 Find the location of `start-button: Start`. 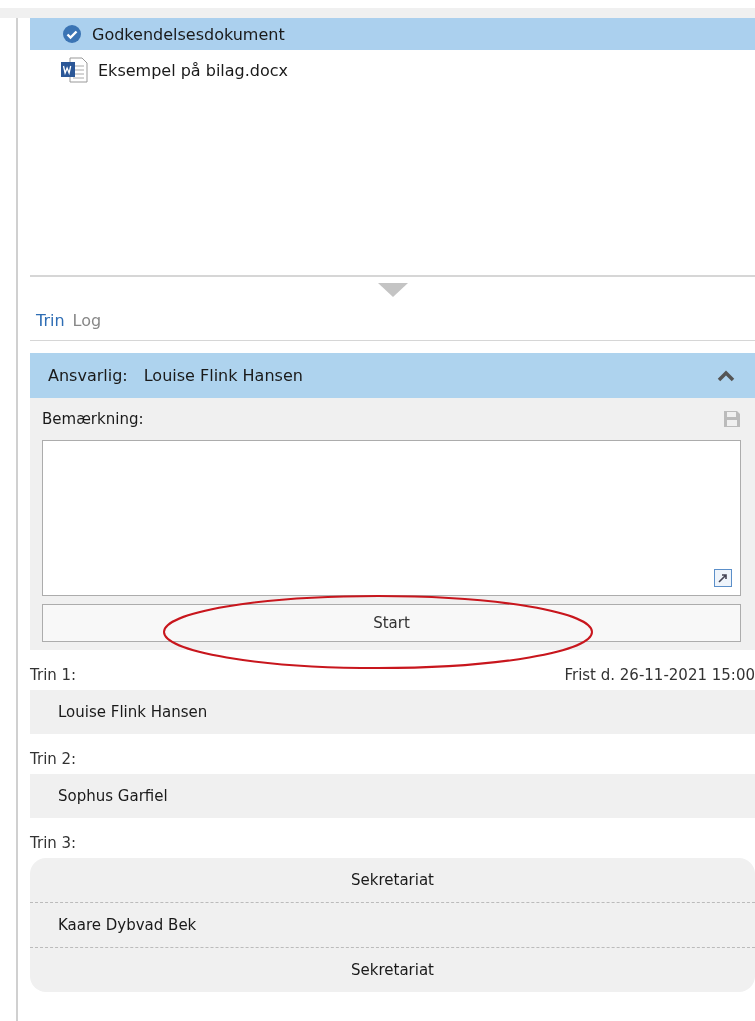

start-button: Start is located at coordinates (391, 623).